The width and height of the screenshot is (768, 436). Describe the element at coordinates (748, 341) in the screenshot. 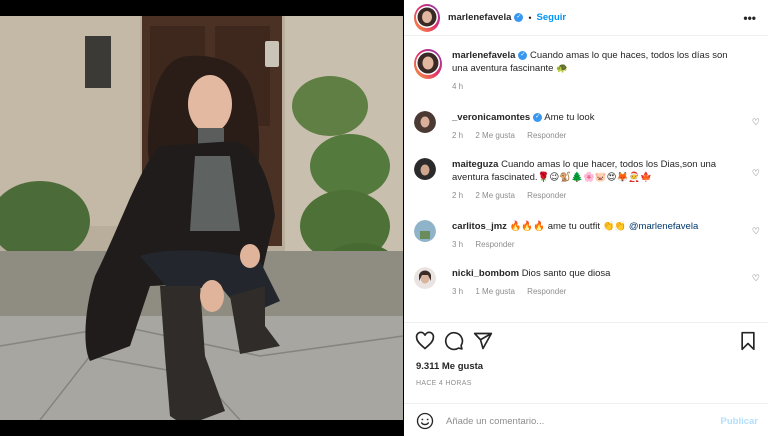

I see `bookmark-icon` at that location.